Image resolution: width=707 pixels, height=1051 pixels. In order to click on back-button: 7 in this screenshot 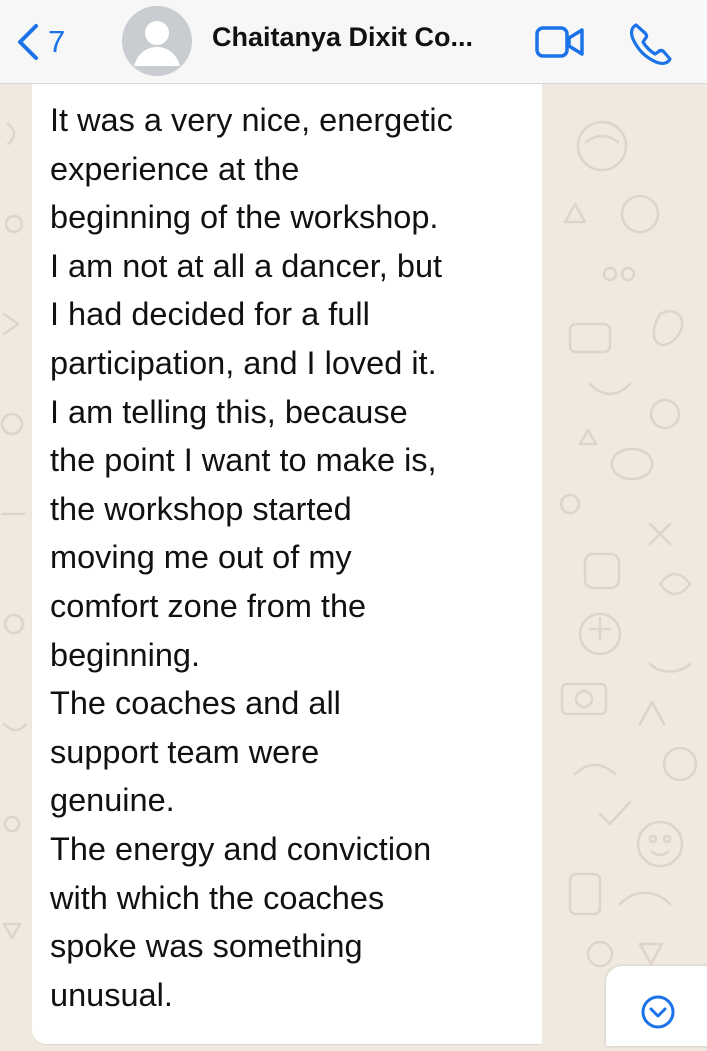, I will do `click(37, 42)`.